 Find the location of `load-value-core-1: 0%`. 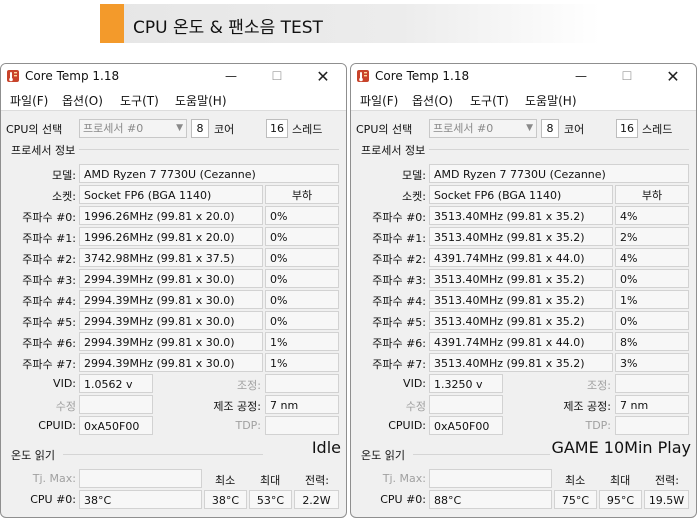

load-value-core-1: 0% is located at coordinates (302, 236).